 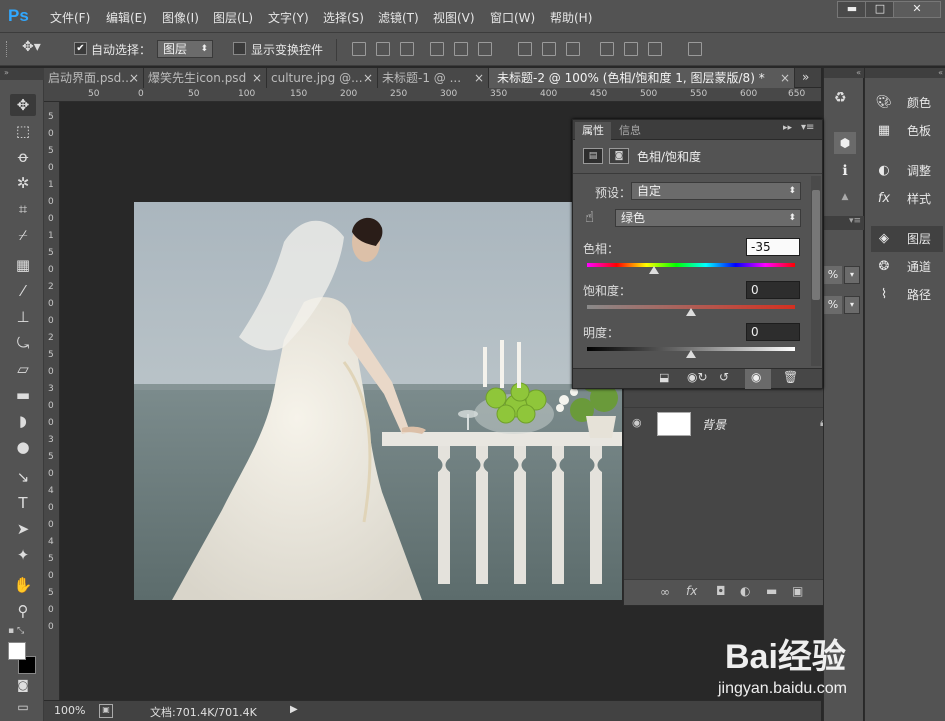 What do you see at coordinates (23, 421) in the screenshot?
I see `blur-tool-icon: ◗` at bounding box center [23, 421].